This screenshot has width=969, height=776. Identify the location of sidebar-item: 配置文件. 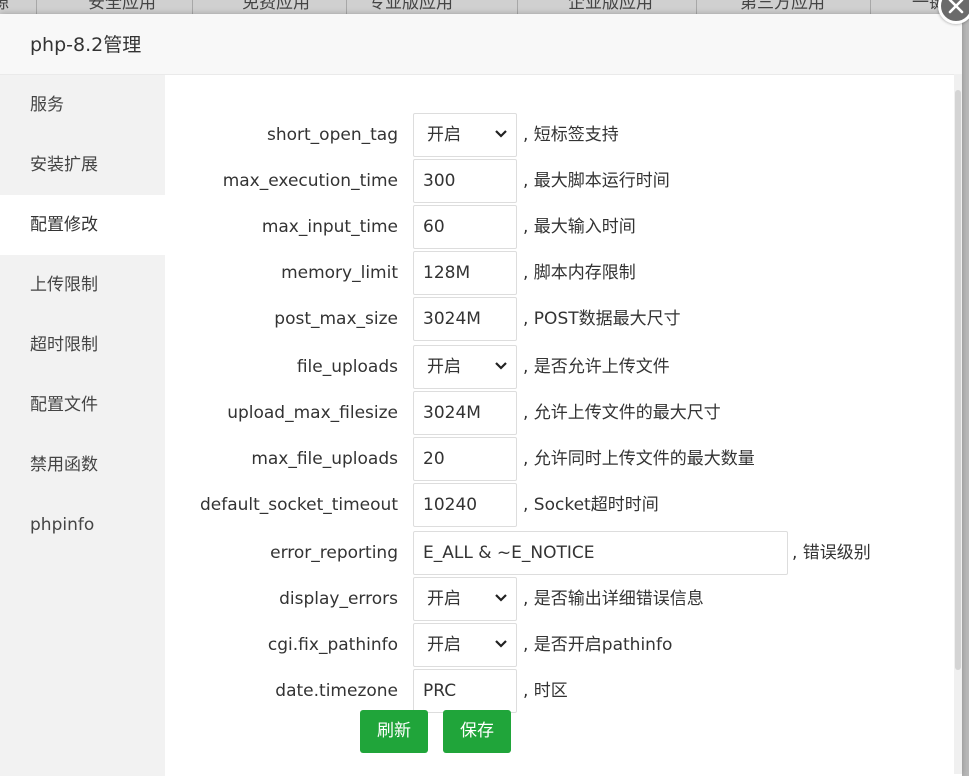
(82, 405).